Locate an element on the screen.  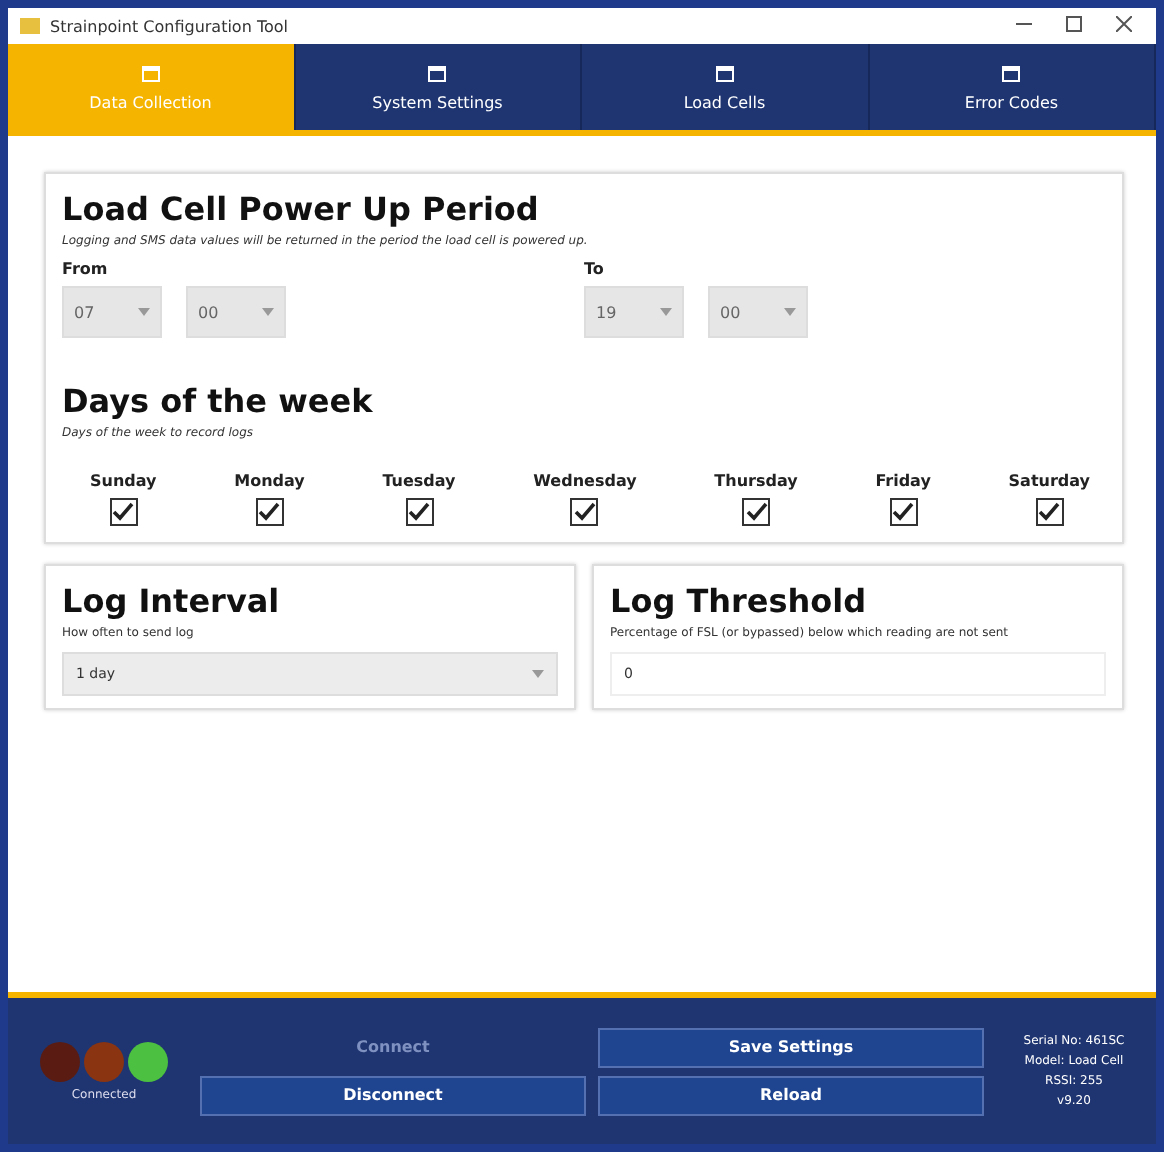
section-title: Days of the week is located at coordinates (218, 401).